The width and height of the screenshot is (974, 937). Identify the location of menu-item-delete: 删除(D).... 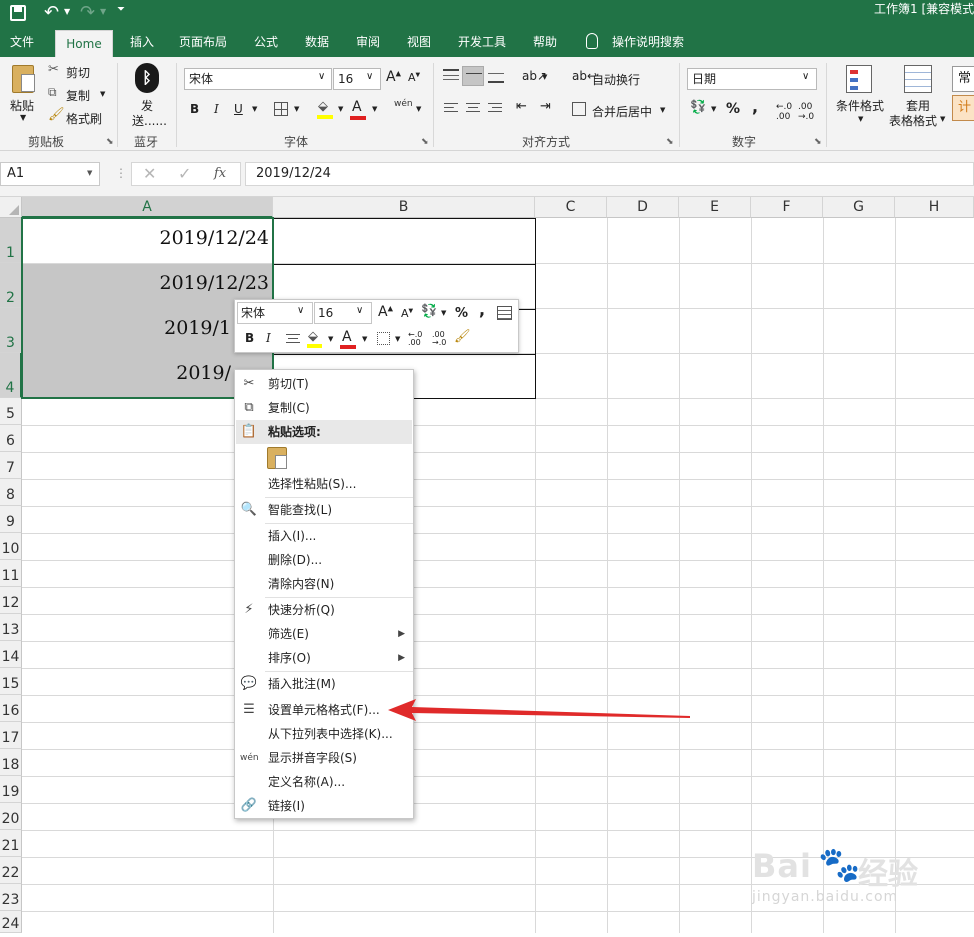
(324, 560).